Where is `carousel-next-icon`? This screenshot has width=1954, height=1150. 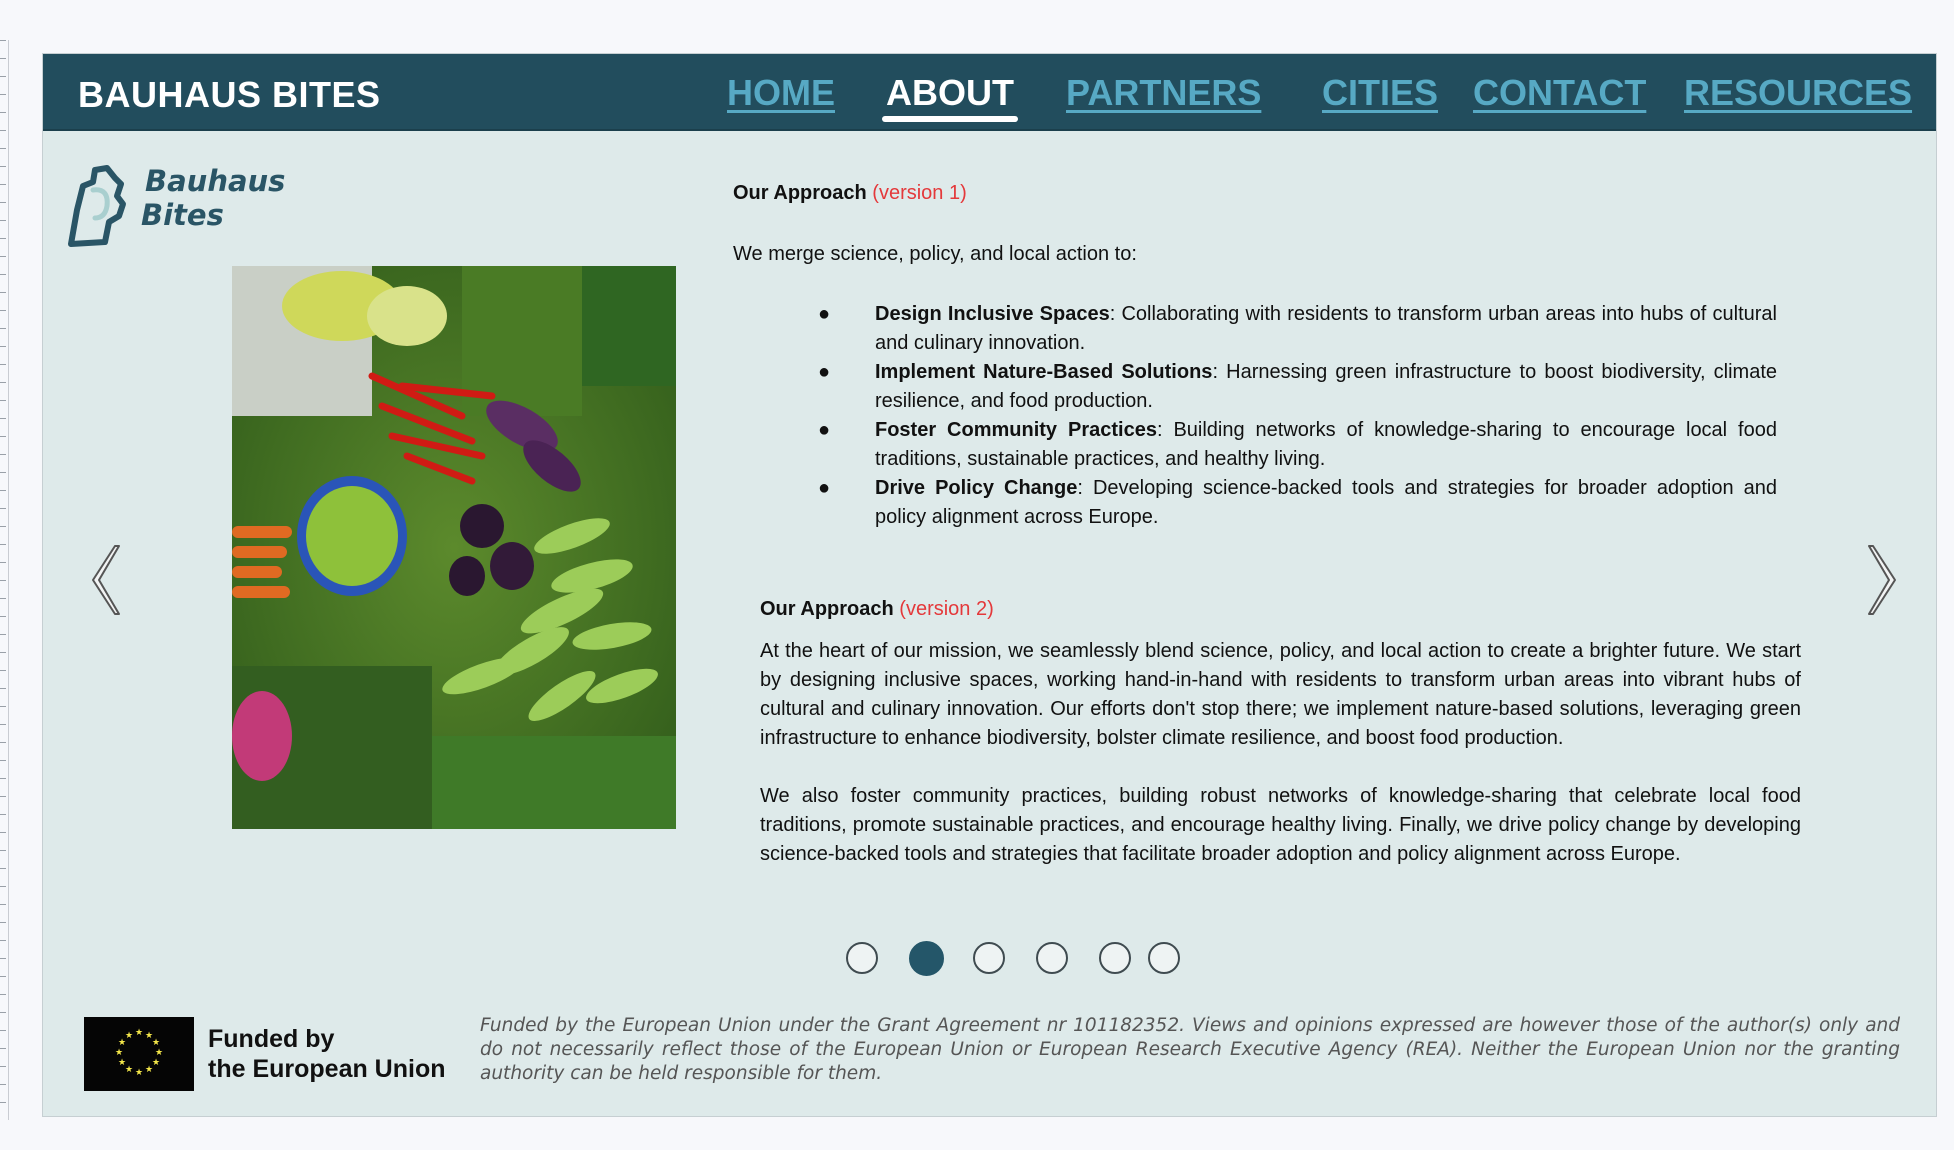
carousel-next-icon is located at coordinates (1883, 580).